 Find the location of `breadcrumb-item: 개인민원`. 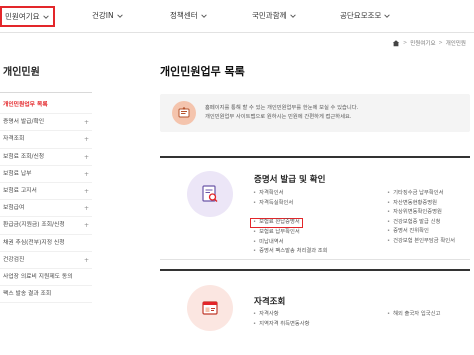

breadcrumb-item: 개인민원 is located at coordinates (456, 43).